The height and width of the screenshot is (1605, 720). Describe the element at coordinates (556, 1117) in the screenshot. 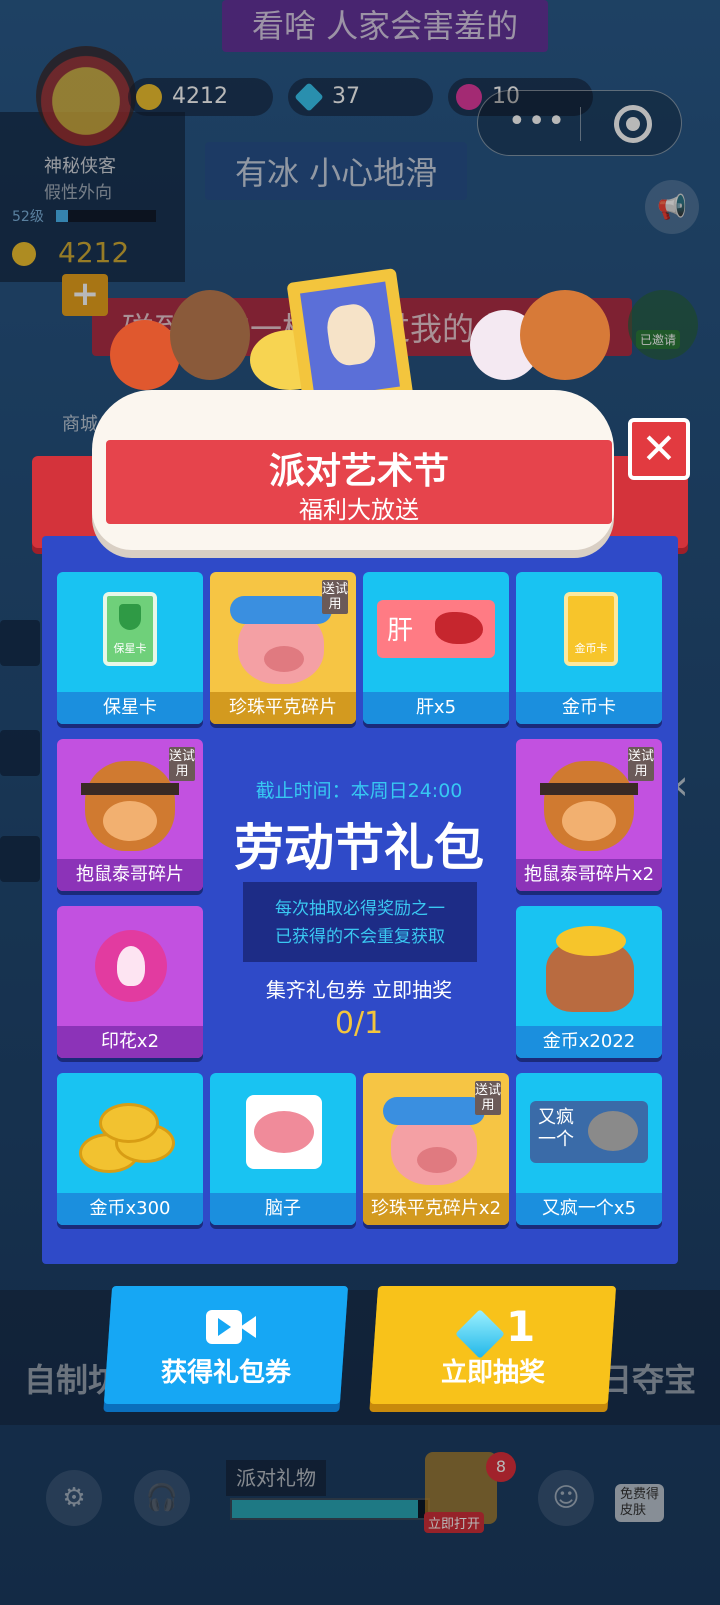

I see `sign-line: 又疯` at that location.